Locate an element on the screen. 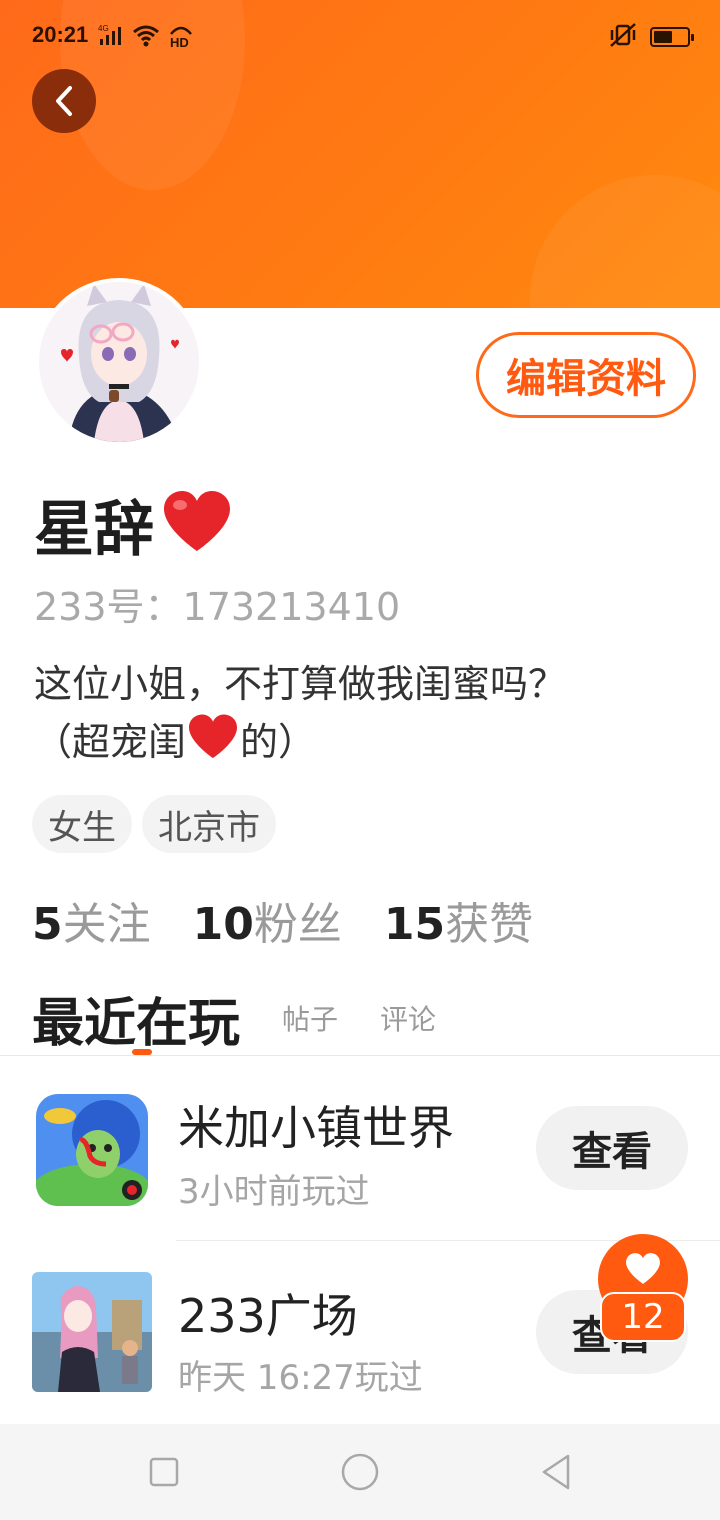 The height and width of the screenshot is (1520, 720). square-icon is located at coordinates (164, 1472).